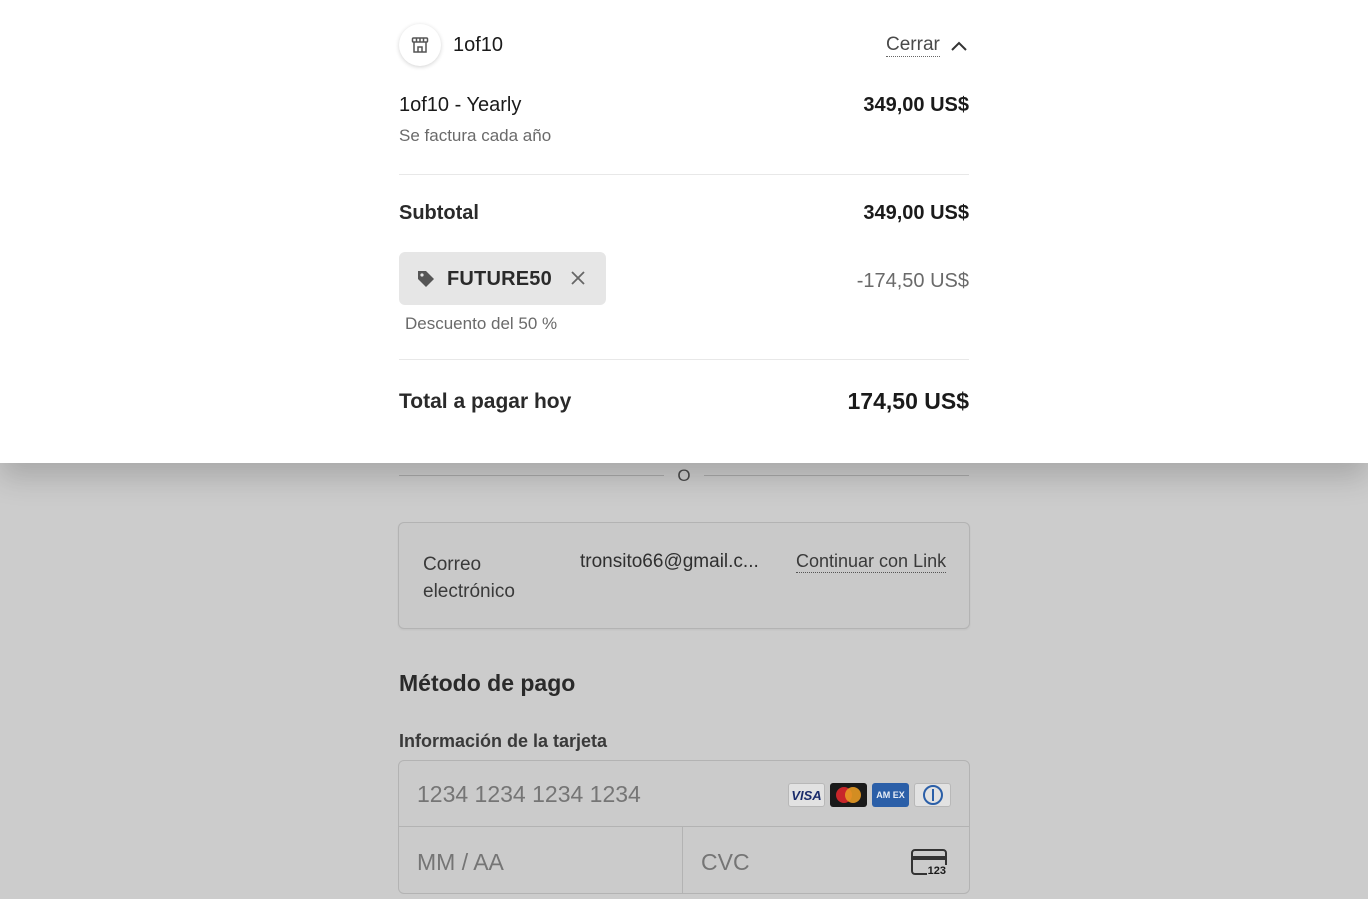  What do you see at coordinates (684, 404) in the screenshot?
I see `total-row: Total a pagar hoy 174,50 US$` at bounding box center [684, 404].